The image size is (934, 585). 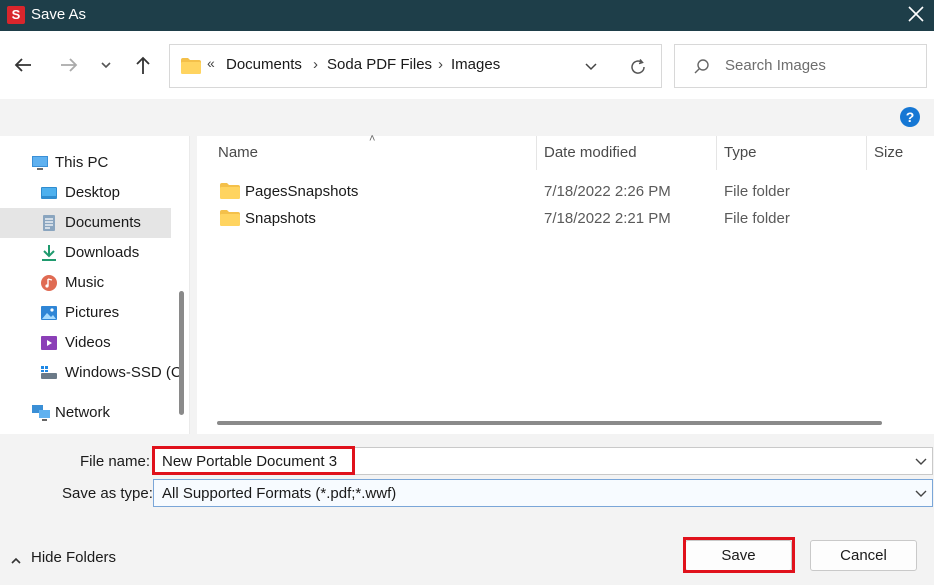 I want to click on save-as-type-label: Save as type:, so click(x=107, y=493).